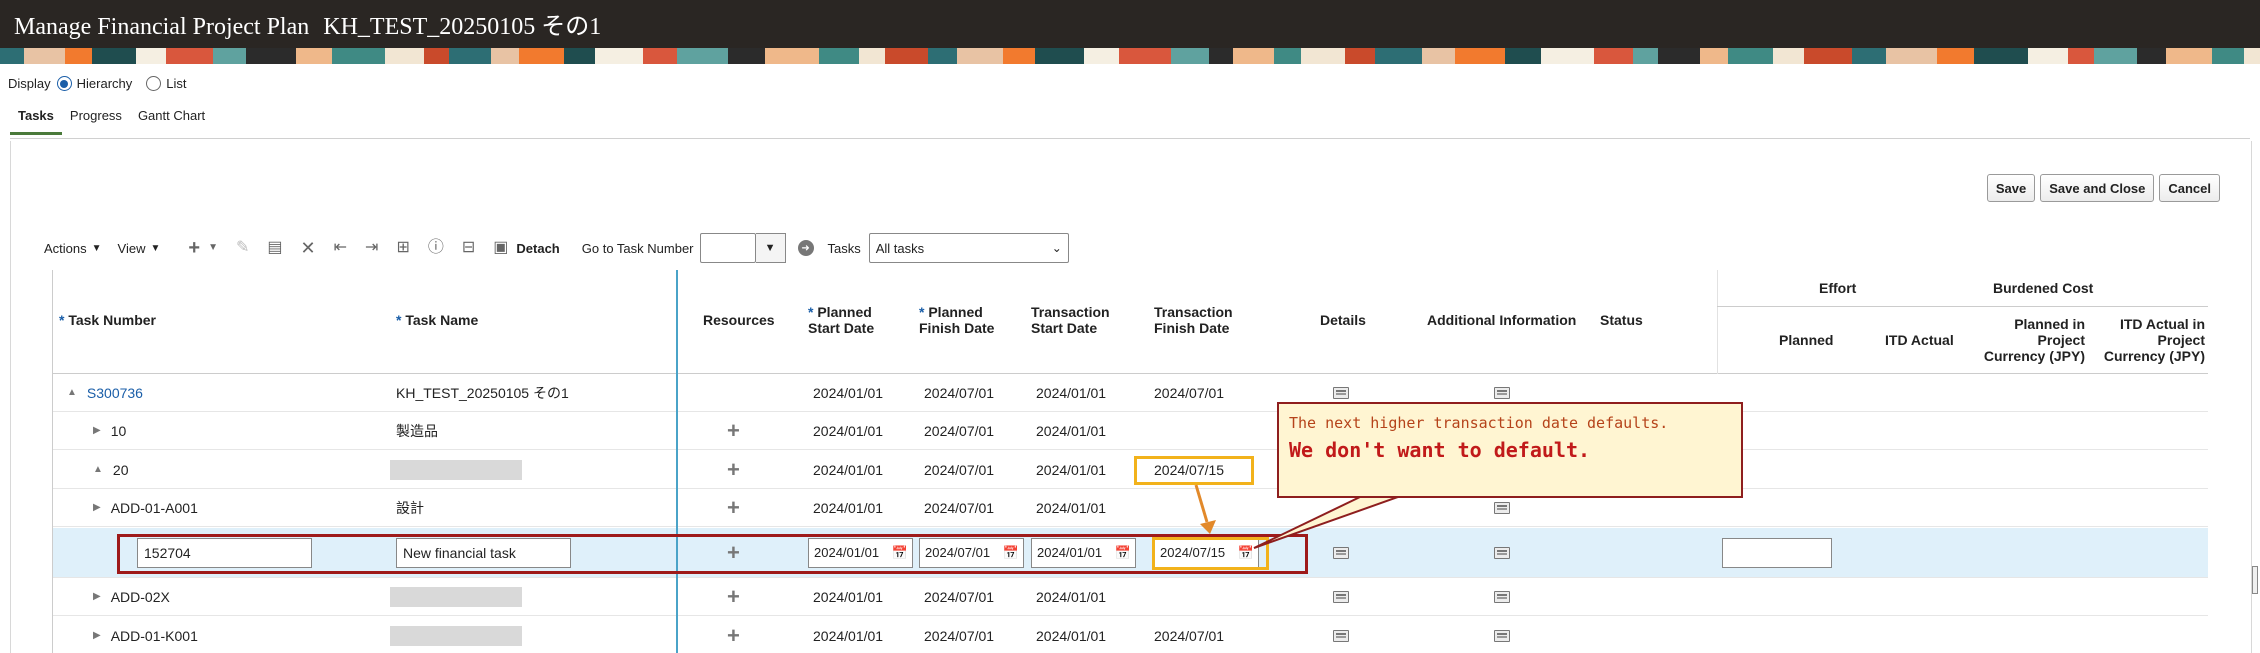 Image resolution: width=2260 pixels, height=653 pixels. What do you see at coordinates (2097, 188) in the screenshot?
I see `save-and-close-button: Save and Close` at bounding box center [2097, 188].